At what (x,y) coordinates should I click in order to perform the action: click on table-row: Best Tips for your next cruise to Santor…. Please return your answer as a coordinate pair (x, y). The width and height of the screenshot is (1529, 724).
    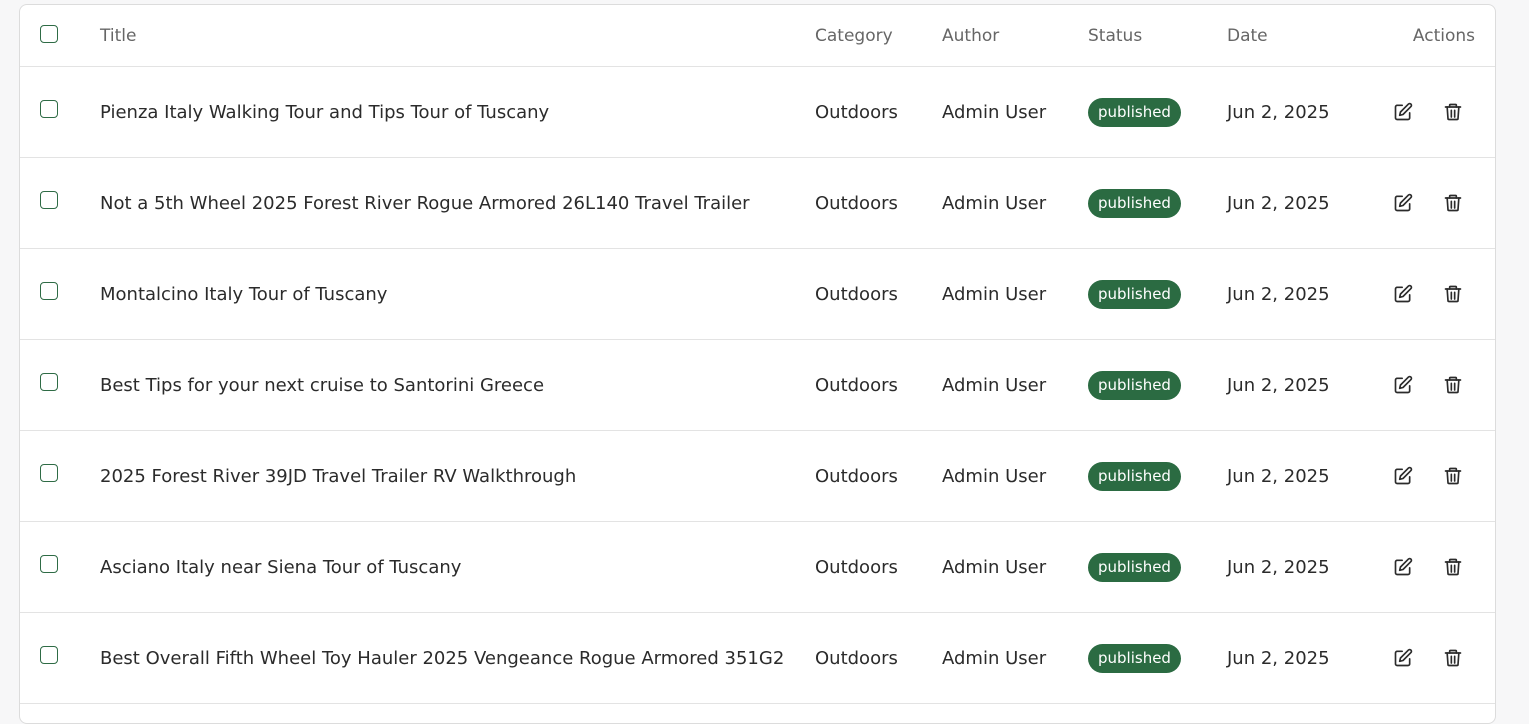
    Looking at the image, I should click on (757, 385).